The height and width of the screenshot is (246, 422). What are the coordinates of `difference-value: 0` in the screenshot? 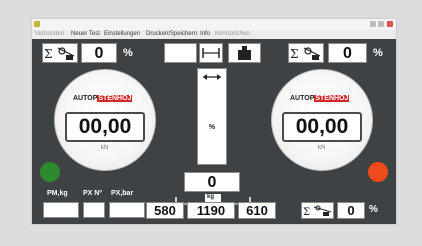 It's located at (212, 182).